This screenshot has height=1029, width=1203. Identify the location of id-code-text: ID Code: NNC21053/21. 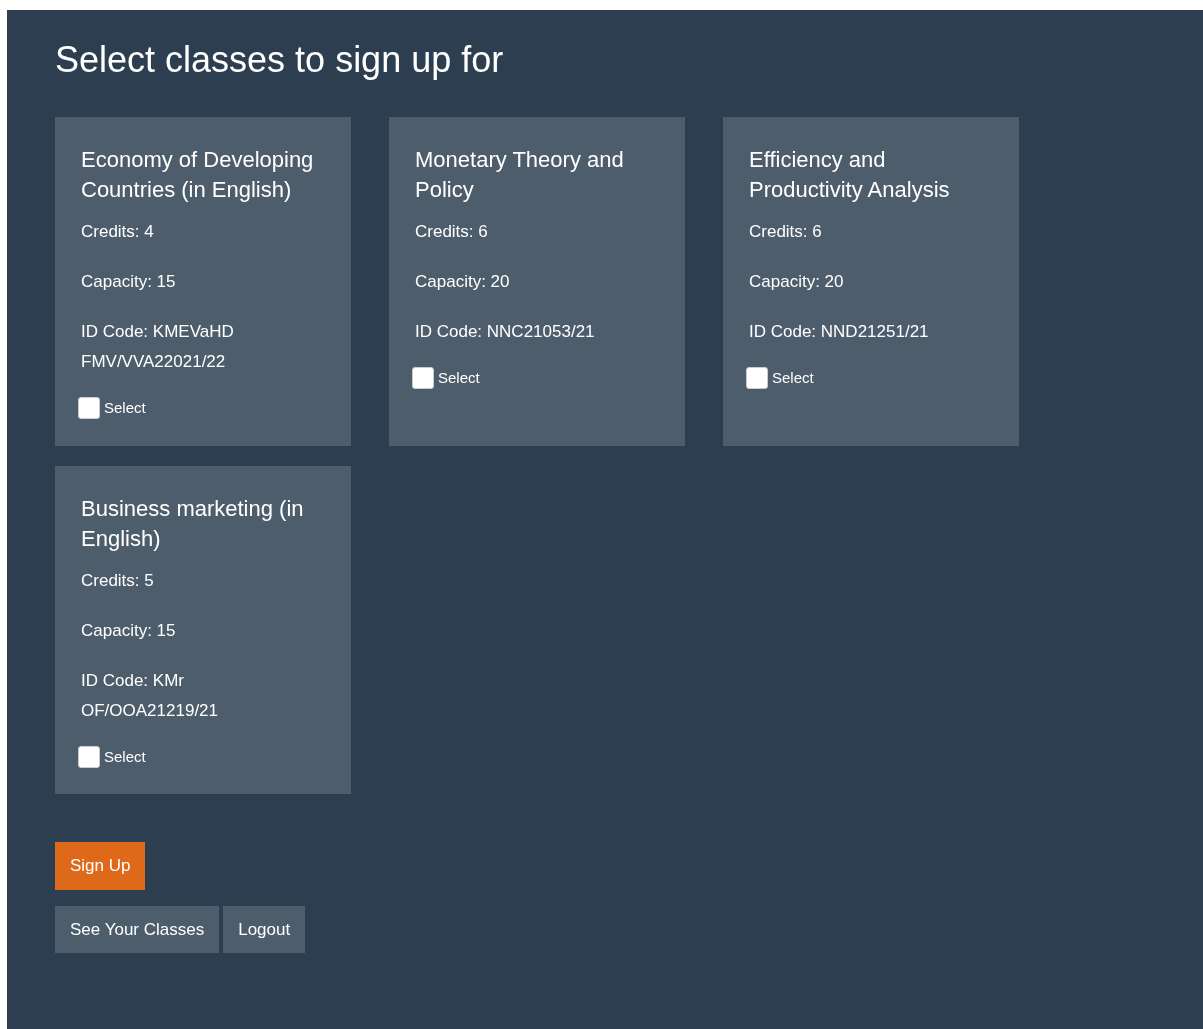
(505, 332).